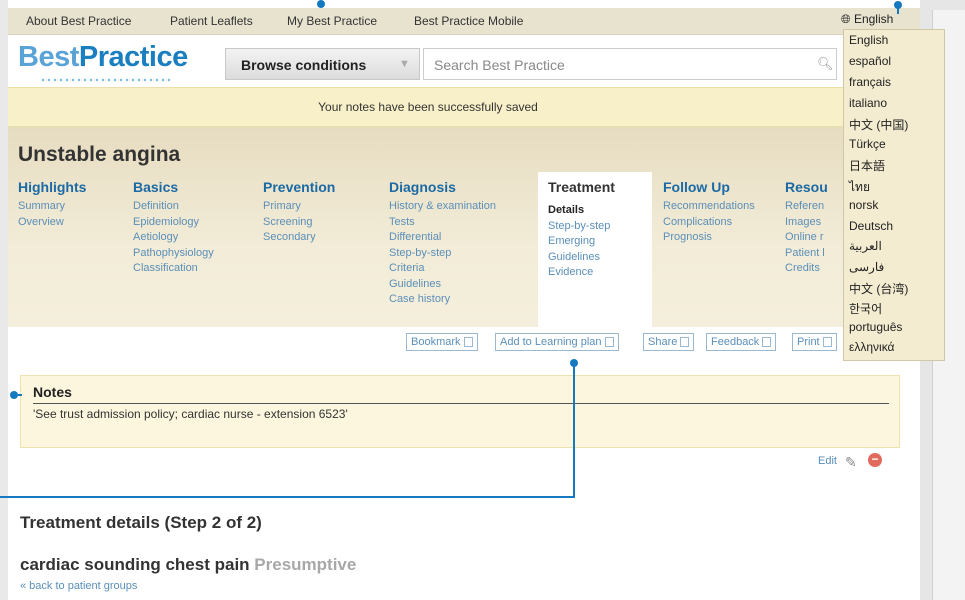  What do you see at coordinates (709, 238) in the screenshot?
I see `followup-prognosis-link: Prognosis` at bounding box center [709, 238].